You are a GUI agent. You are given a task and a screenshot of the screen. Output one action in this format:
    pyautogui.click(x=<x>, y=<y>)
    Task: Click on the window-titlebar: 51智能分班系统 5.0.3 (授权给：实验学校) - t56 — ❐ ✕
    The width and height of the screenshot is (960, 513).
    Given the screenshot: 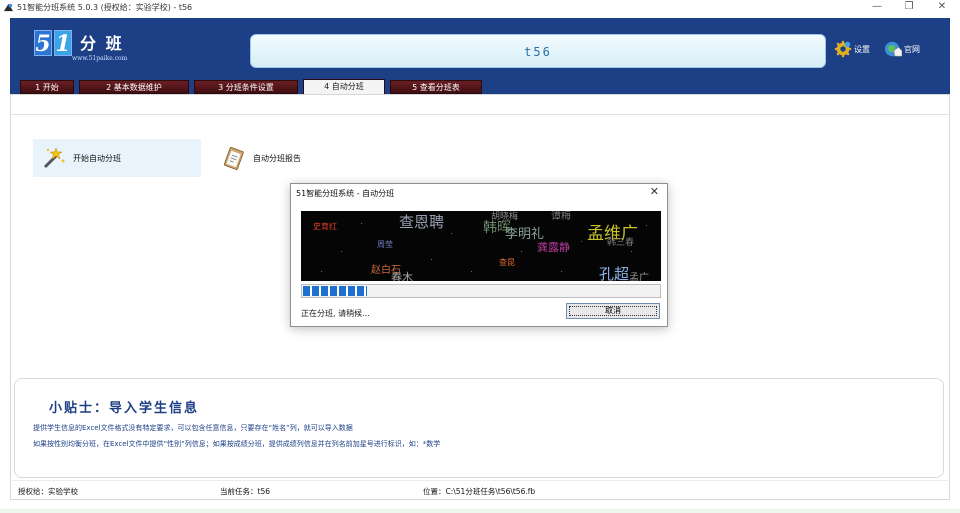 What is the action you would take?
    pyautogui.click(x=480, y=8)
    